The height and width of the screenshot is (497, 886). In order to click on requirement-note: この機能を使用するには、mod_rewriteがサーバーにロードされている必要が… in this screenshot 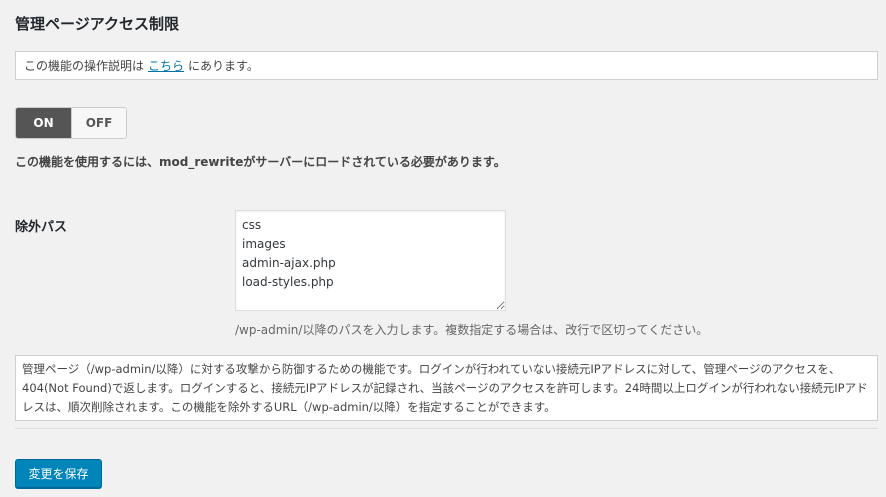, I will do `click(260, 162)`.